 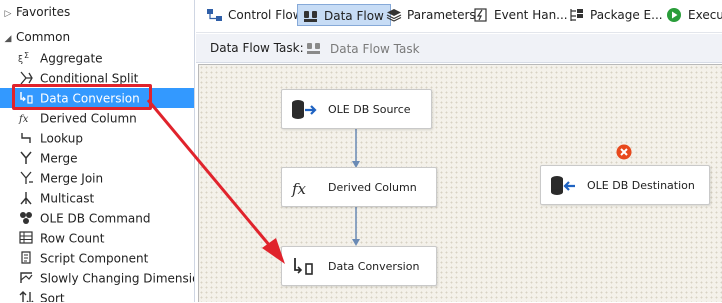 I want to click on toolbox-item-multicast: Multicast, so click(x=97, y=198).